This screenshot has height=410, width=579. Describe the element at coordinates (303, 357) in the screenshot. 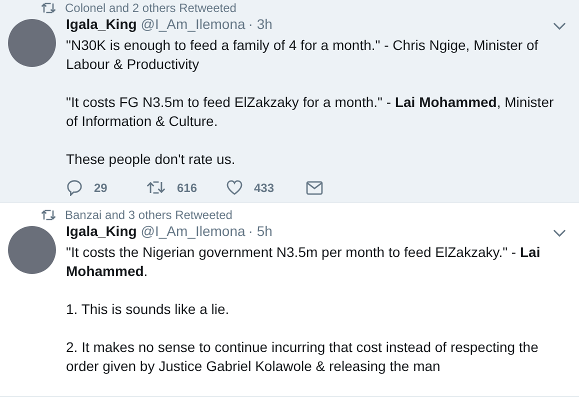

I see `tweet-text: 2. It makes no sense to continue incurring that cost instead of respecting the order given by Justice Gabriel Kolawole & releasing the man` at that location.